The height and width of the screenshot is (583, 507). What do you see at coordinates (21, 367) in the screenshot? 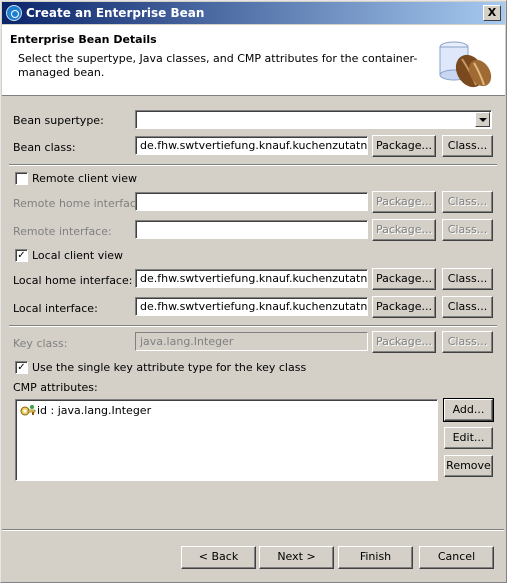
I see `single-key-checkbox: ✓` at bounding box center [21, 367].